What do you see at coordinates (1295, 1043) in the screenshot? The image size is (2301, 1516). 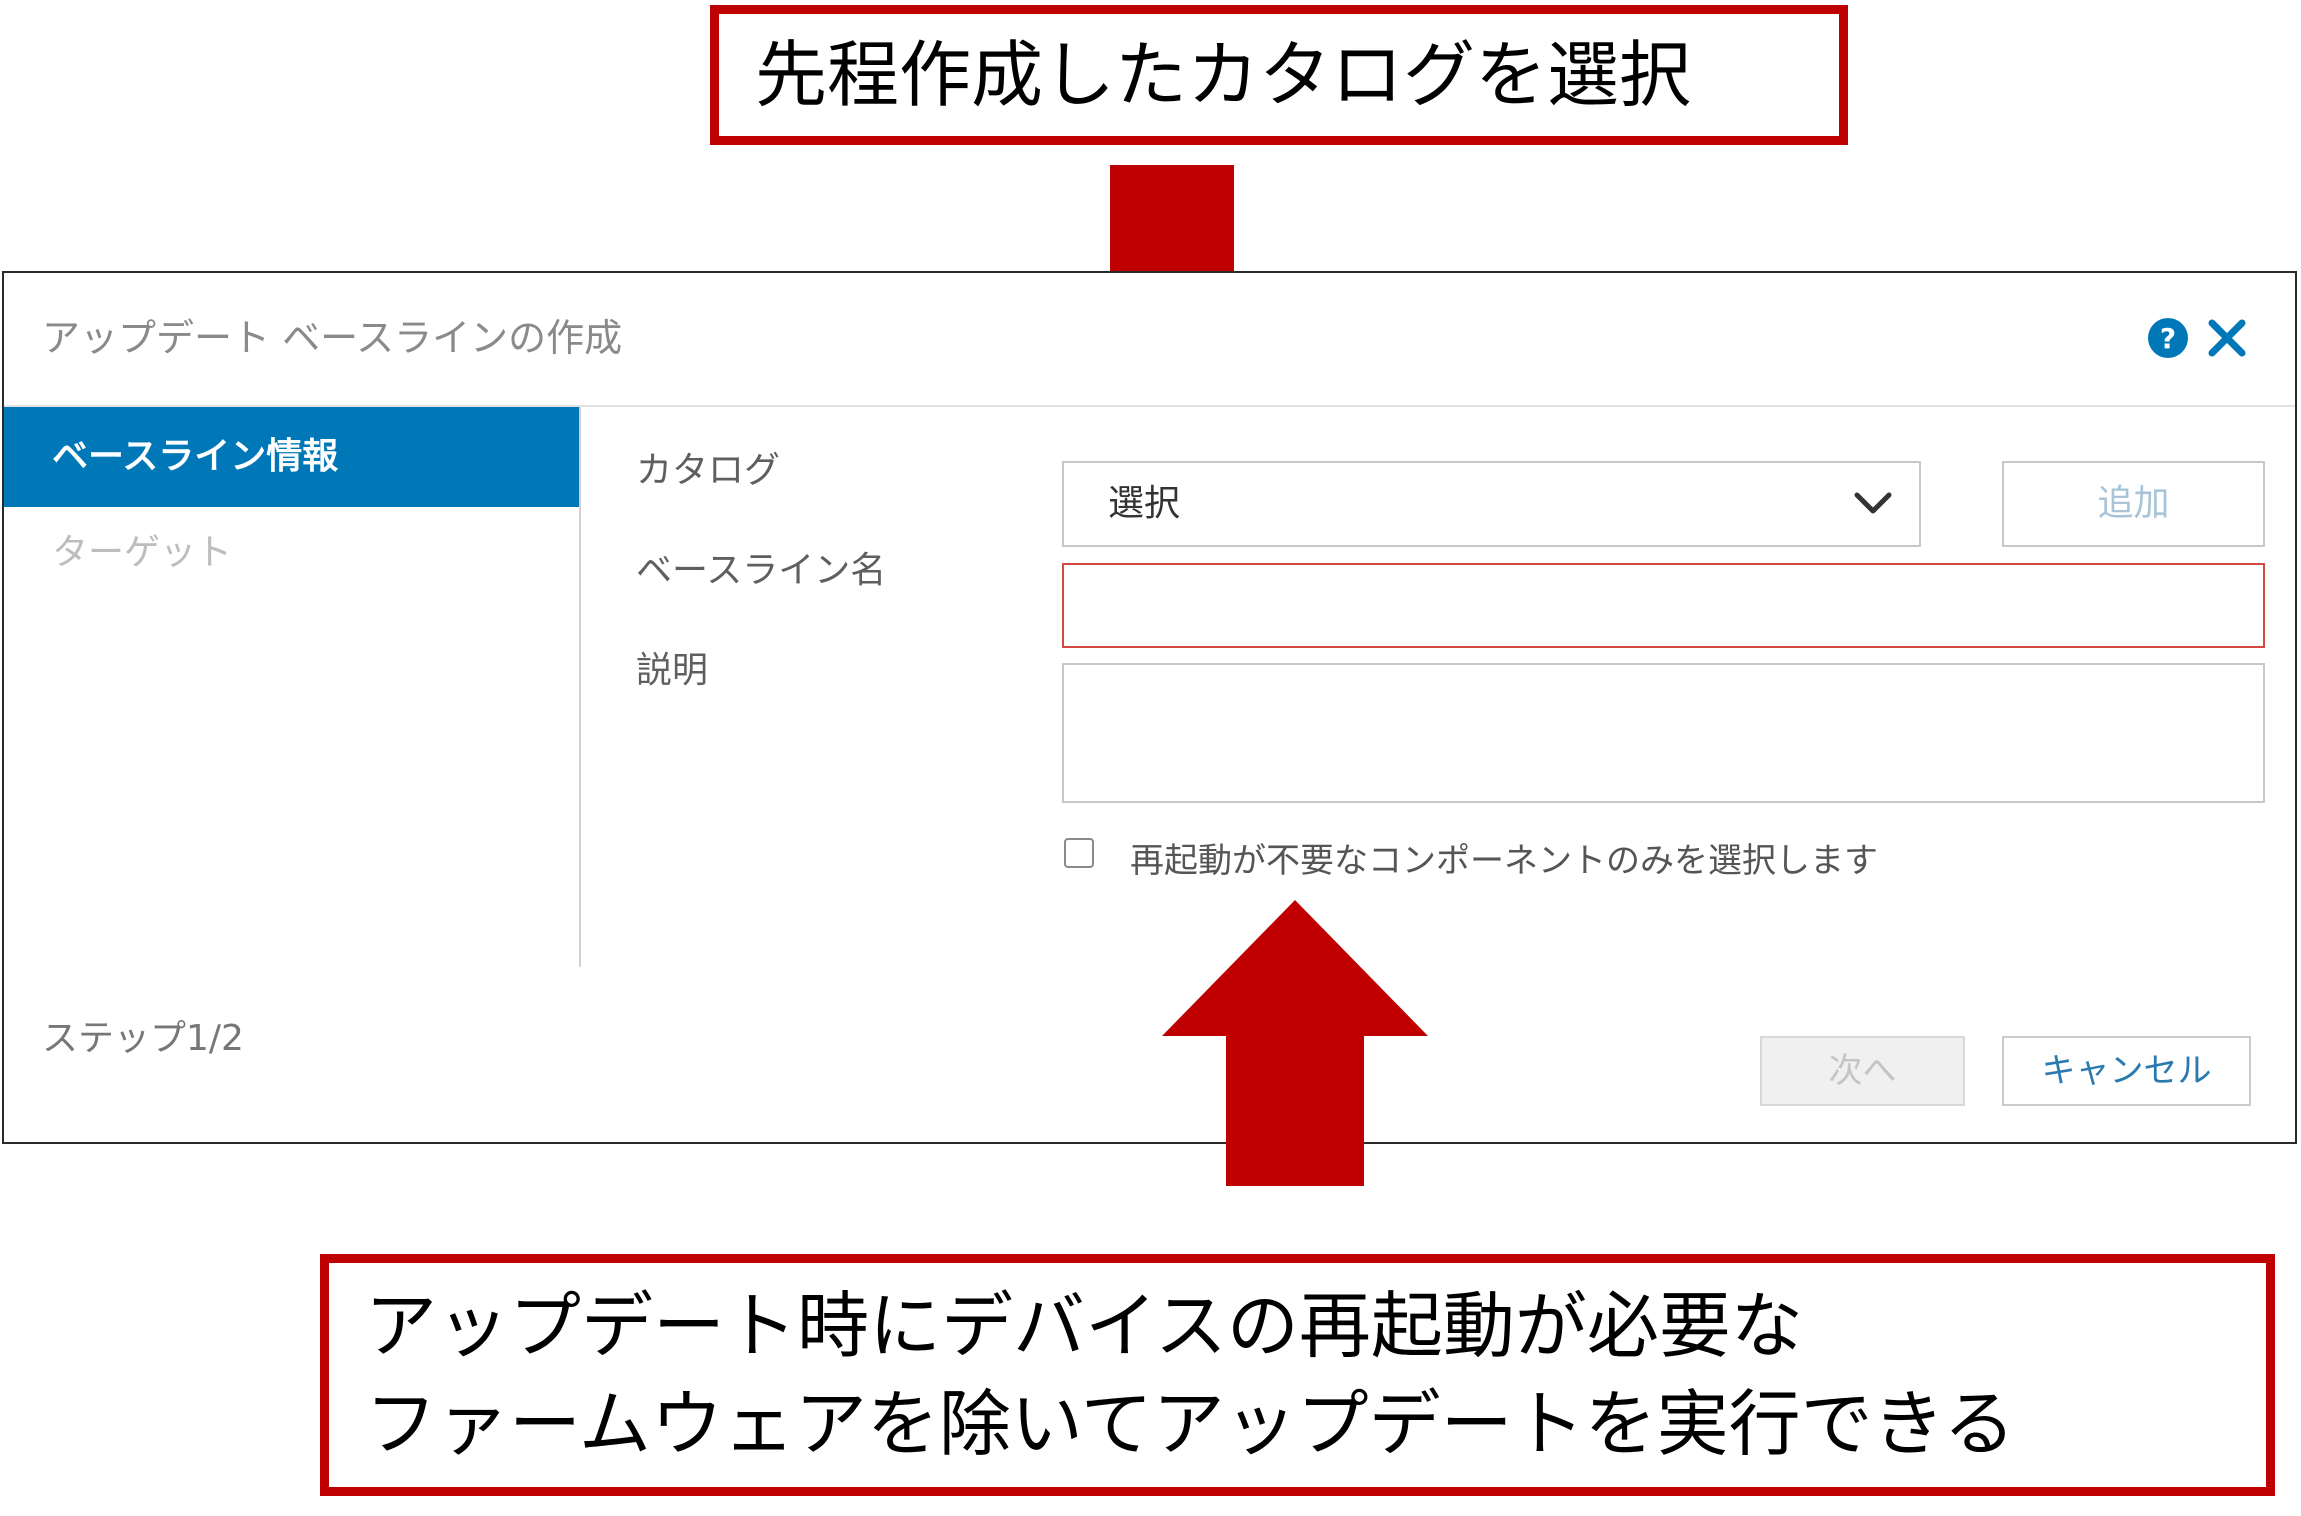 I see `annotation-arrow-up` at bounding box center [1295, 1043].